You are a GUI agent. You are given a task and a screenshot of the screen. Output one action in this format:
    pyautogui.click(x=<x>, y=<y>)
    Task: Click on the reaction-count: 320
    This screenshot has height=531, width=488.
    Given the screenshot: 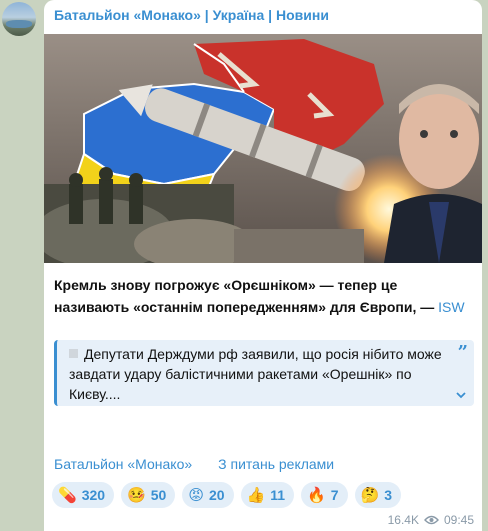 What is the action you would take?
    pyautogui.click(x=93, y=495)
    